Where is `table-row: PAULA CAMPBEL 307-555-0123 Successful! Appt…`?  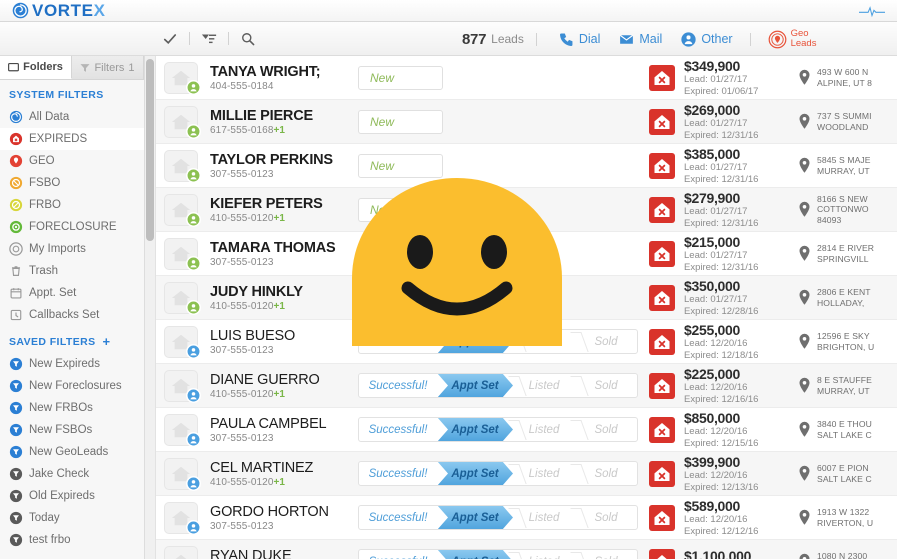
table-row: PAULA CAMPBEL 307-555-0123 Successful! Appt… is located at coordinates (526, 430).